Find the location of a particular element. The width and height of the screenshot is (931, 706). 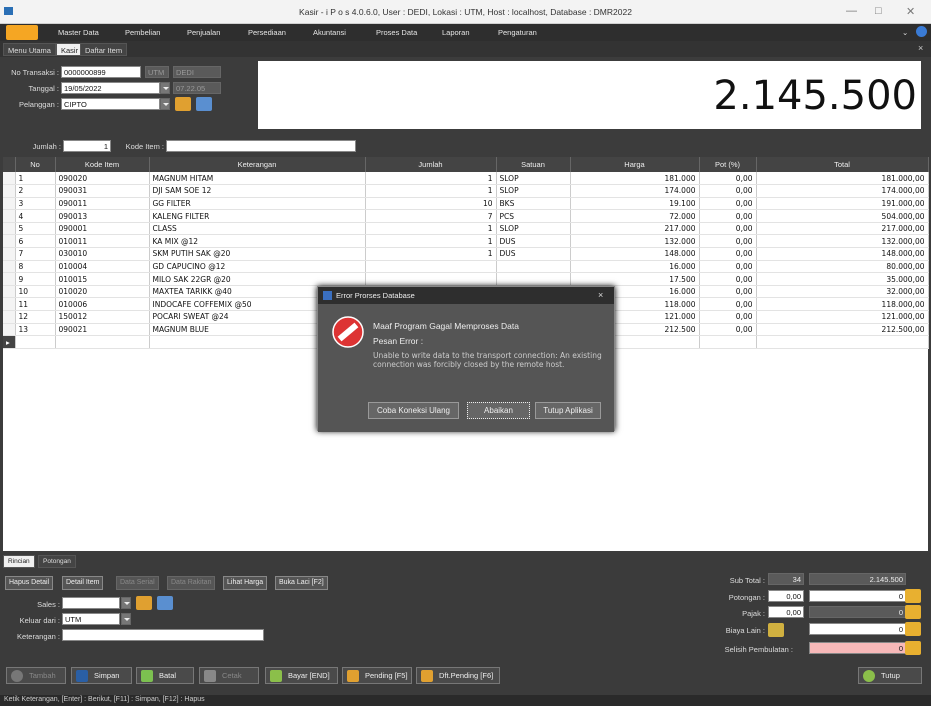

cell-total: 191.000,00 is located at coordinates (842, 204).